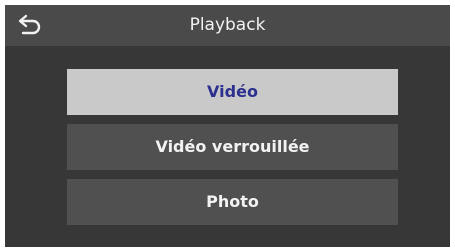 The height and width of the screenshot is (252, 455). Describe the element at coordinates (232, 92) in the screenshot. I see `menu-item-video: Vidéo` at that location.